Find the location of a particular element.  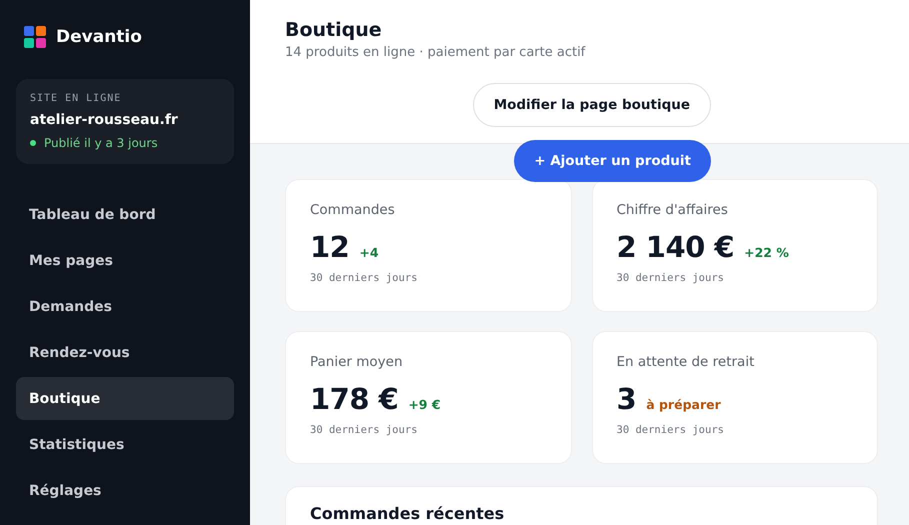

stat-value: 3 is located at coordinates (626, 399).